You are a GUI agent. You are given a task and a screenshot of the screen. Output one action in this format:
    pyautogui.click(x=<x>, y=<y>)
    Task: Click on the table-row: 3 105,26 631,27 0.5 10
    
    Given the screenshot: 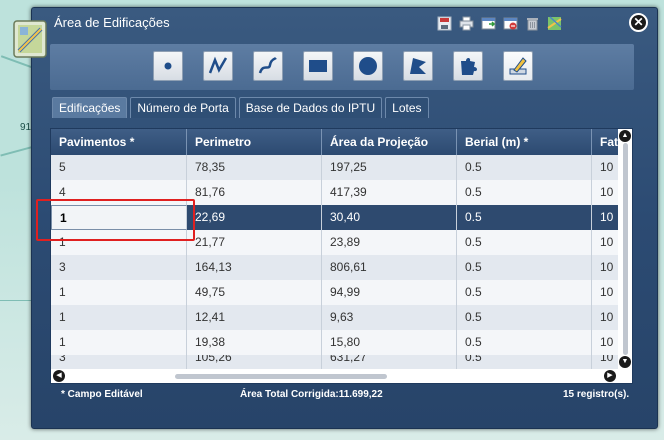 What is the action you would take?
    pyautogui.click(x=336, y=362)
    